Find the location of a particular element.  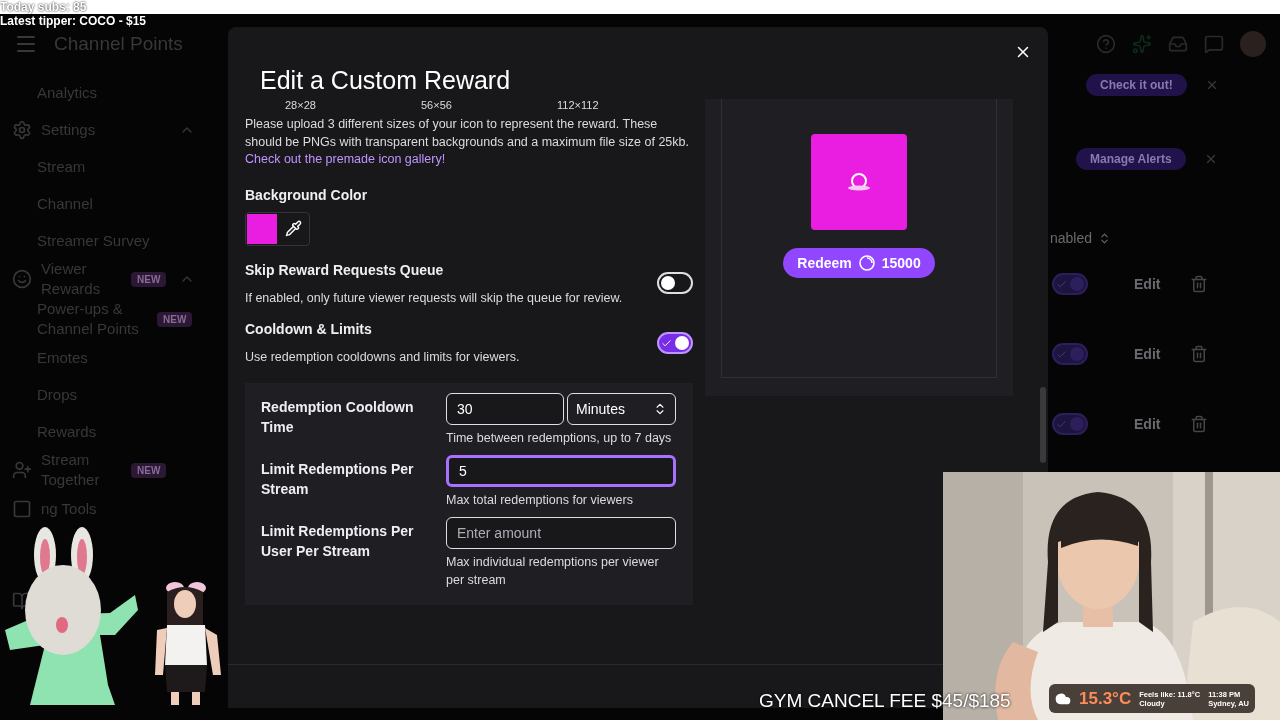

field-hint: Max individual redemptions per viewer per stream is located at coordinates (553, 571).